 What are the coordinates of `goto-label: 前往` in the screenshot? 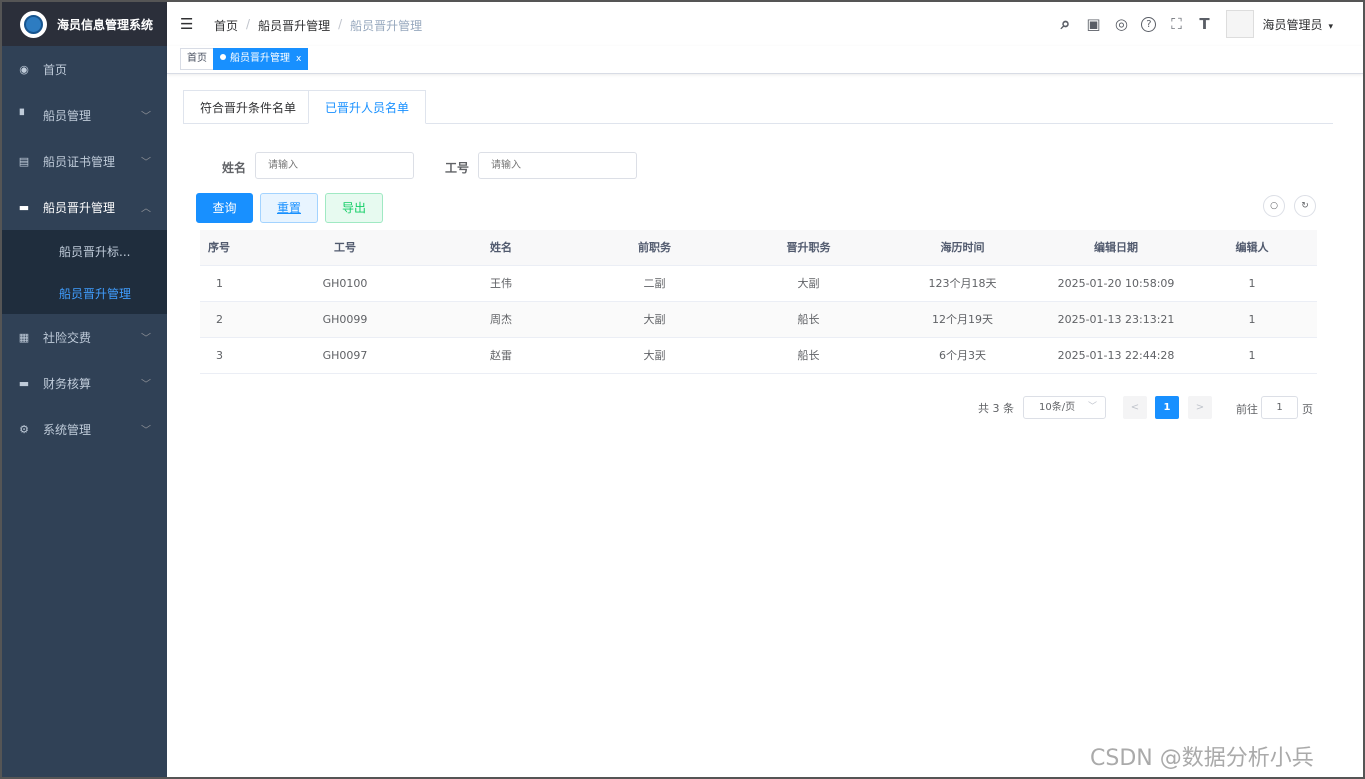 It's located at (1247, 409).